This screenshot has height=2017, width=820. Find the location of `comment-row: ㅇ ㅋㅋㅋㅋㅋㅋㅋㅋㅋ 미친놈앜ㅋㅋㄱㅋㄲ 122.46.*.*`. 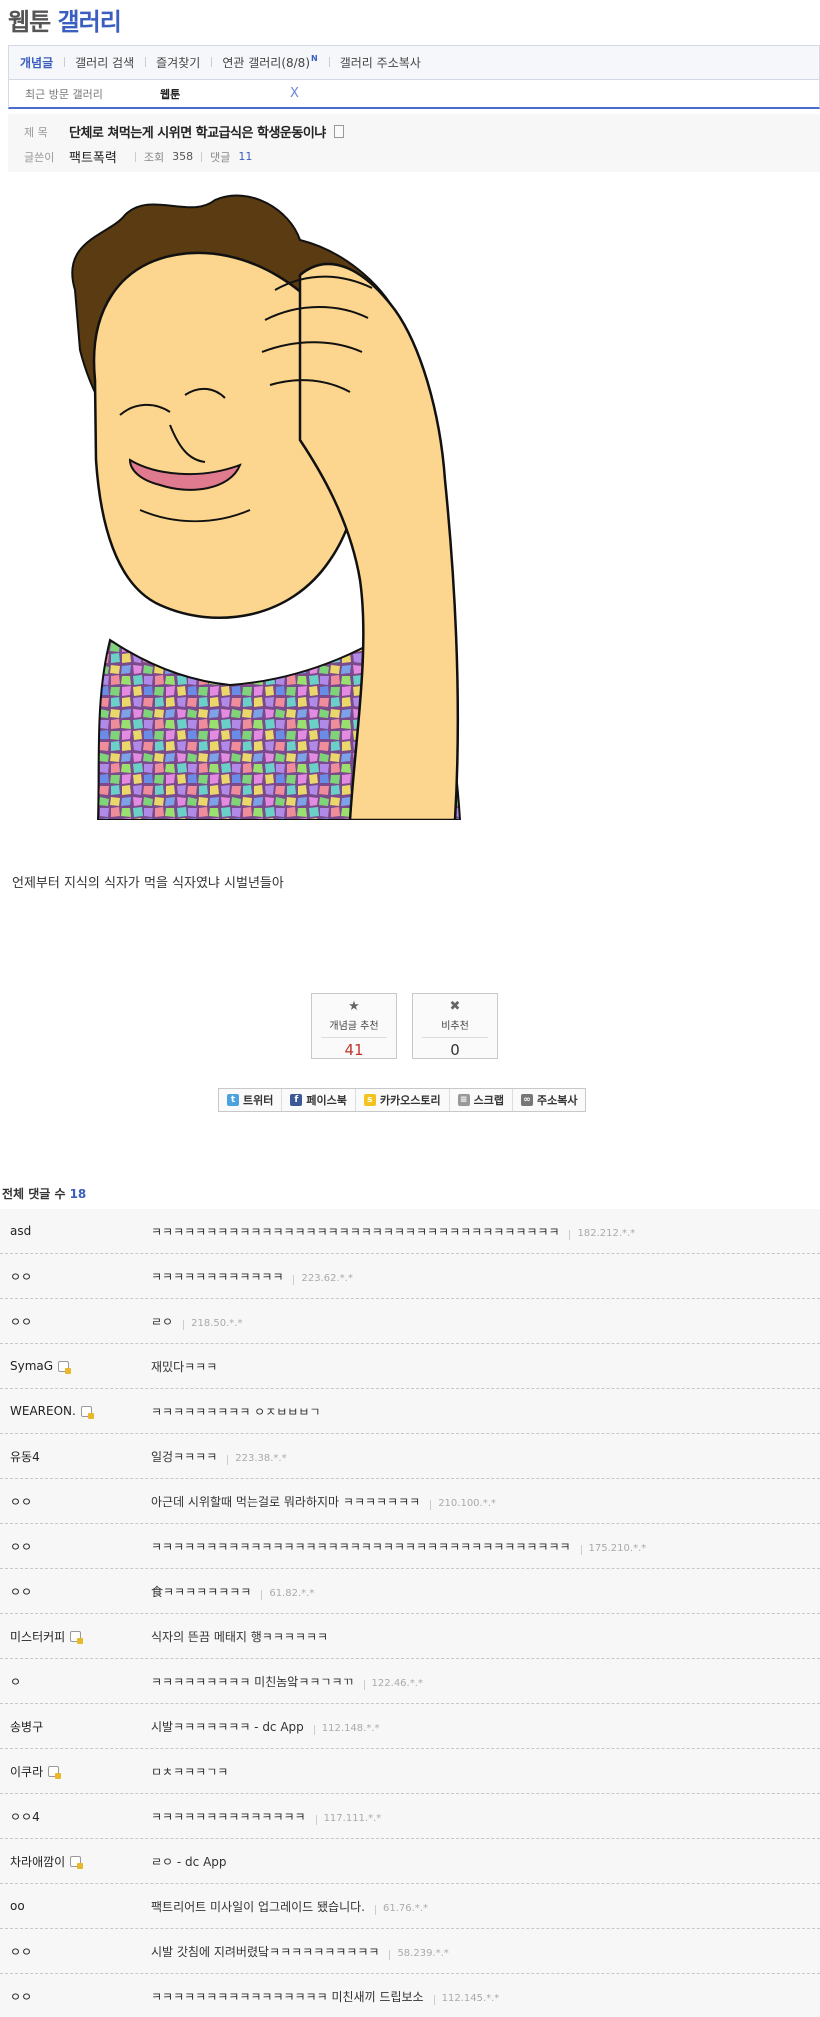

comment-row: ㅇ ㅋㅋㅋㅋㅋㅋㅋㅋㅋ 미친놈앜ㅋㅋㄱㅋㄲ 122.46.*.* is located at coordinates (410, 1681).